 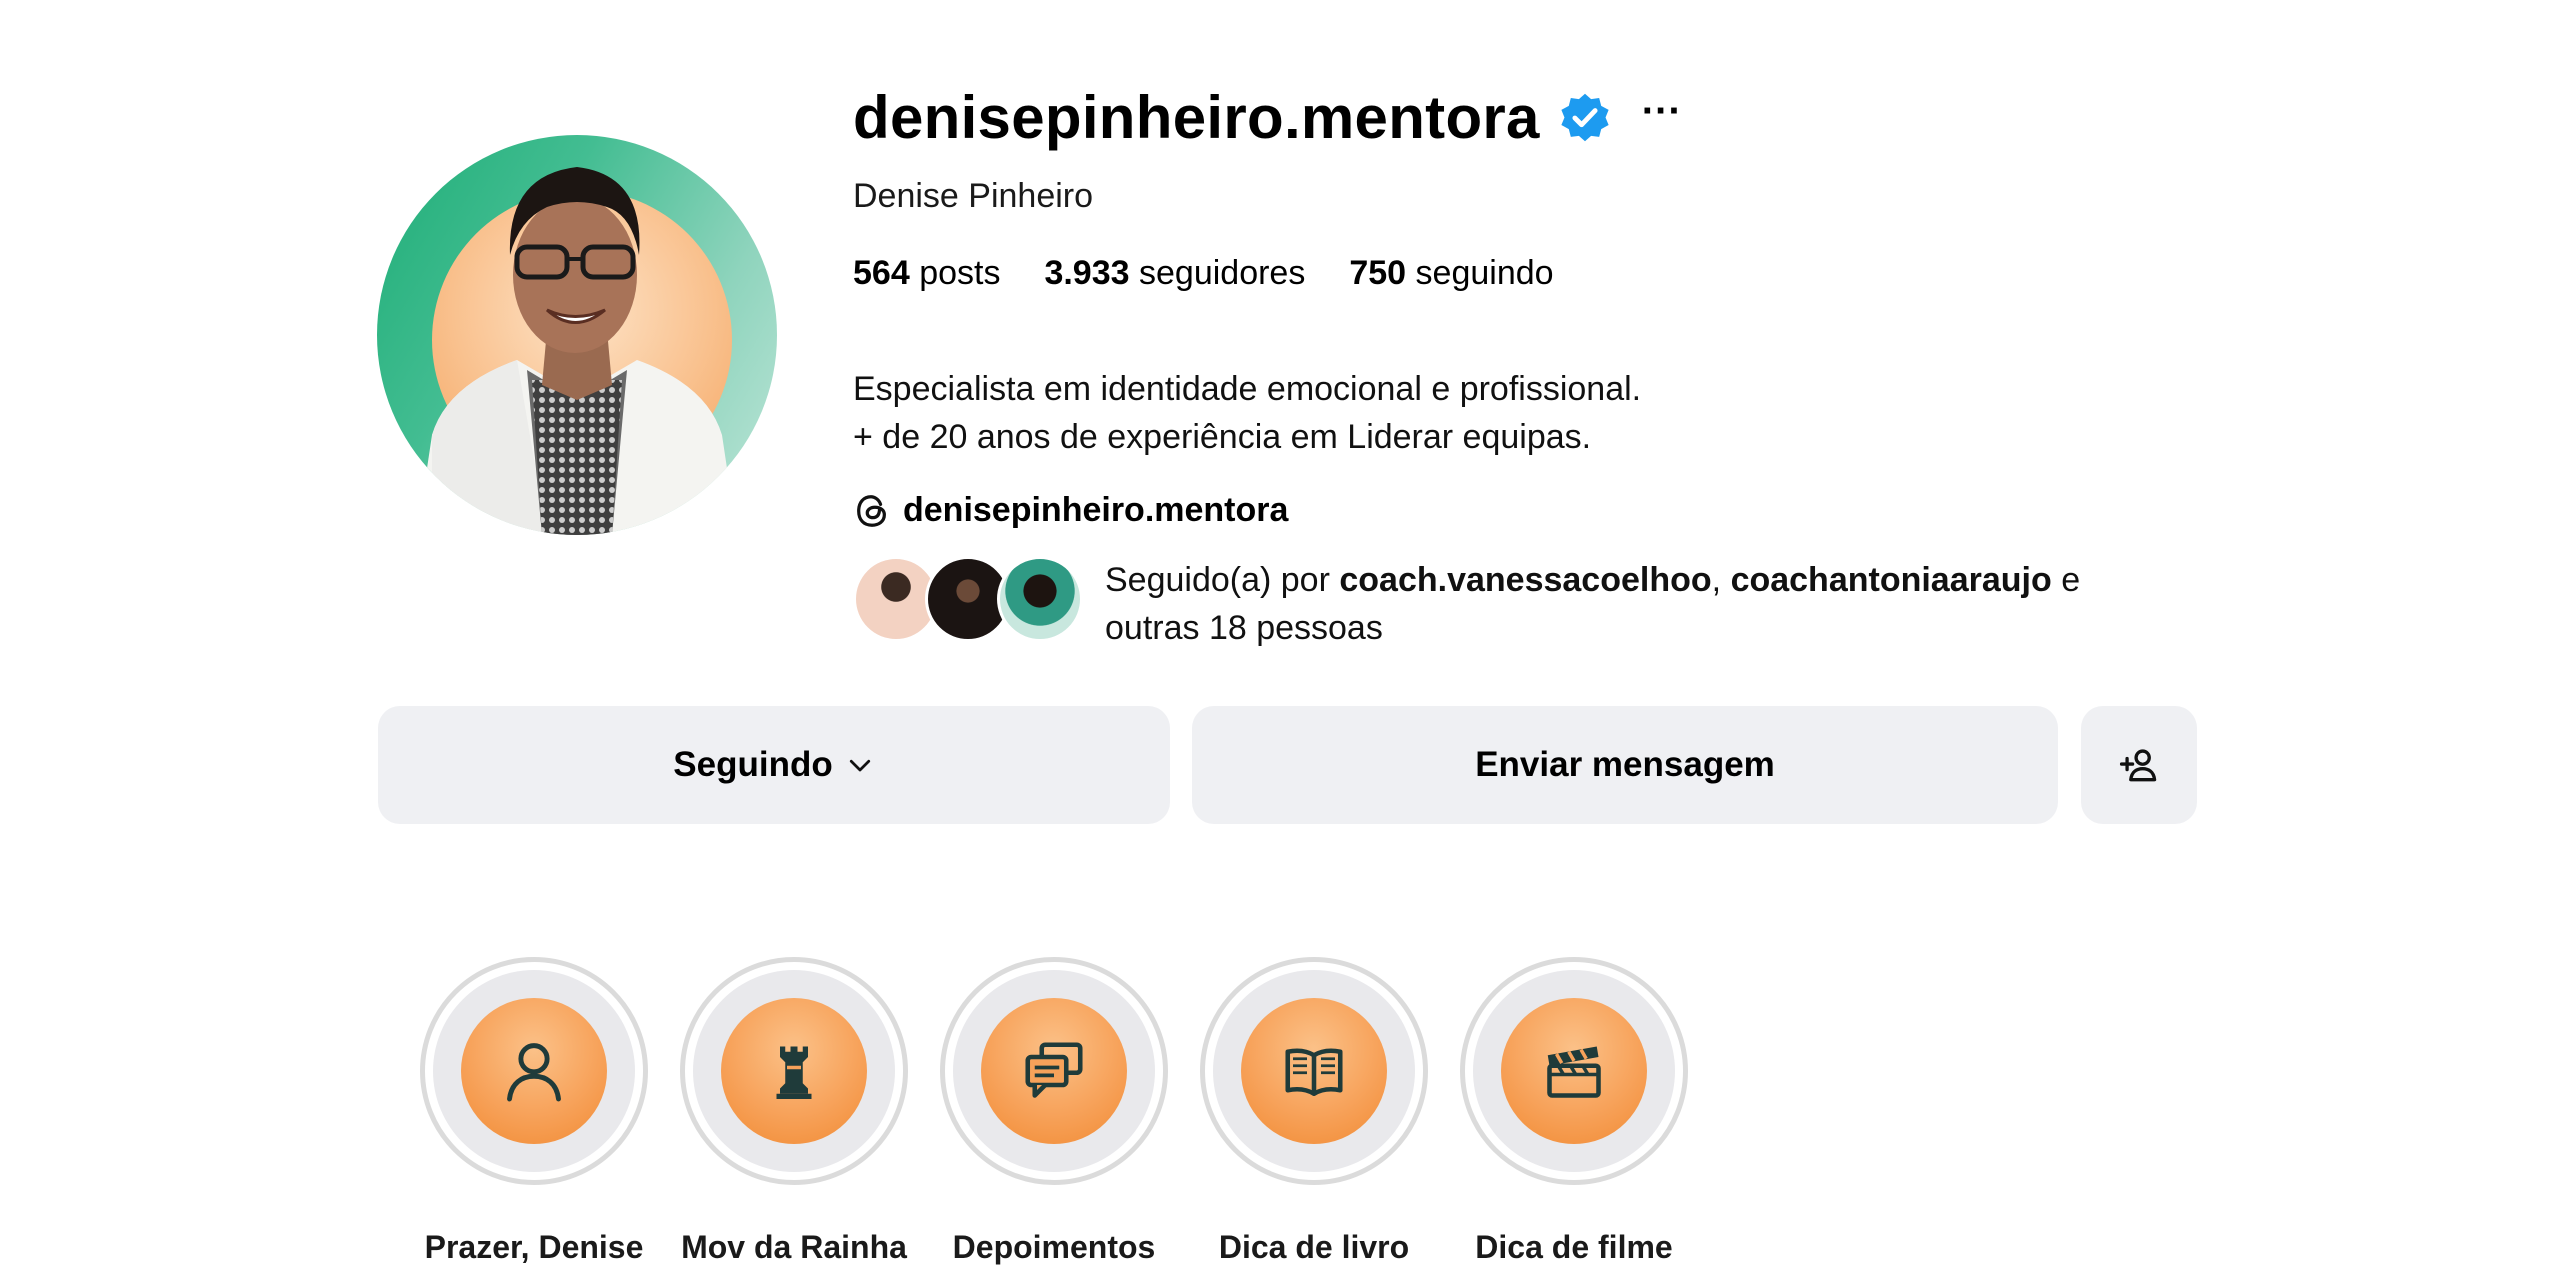 What do you see at coordinates (1096, 510) in the screenshot?
I see `threads-handle: denisepinheiro.mentora` at bounding box center [1096, 510].